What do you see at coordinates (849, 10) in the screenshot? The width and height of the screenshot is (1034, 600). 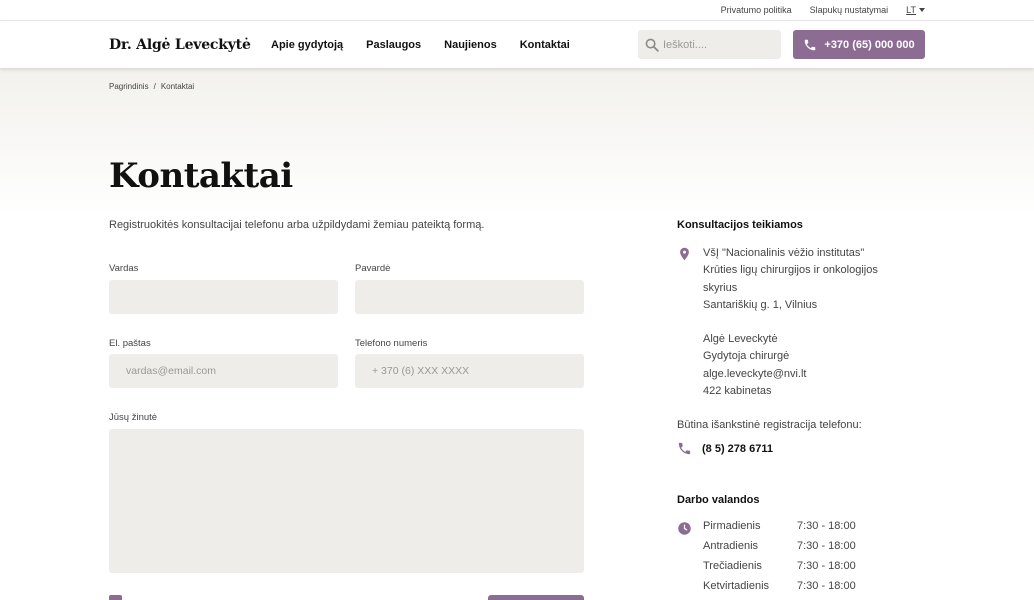 I see `cookie-settings-link: Slapukų nustatymai` at bounding box center [849, 10].